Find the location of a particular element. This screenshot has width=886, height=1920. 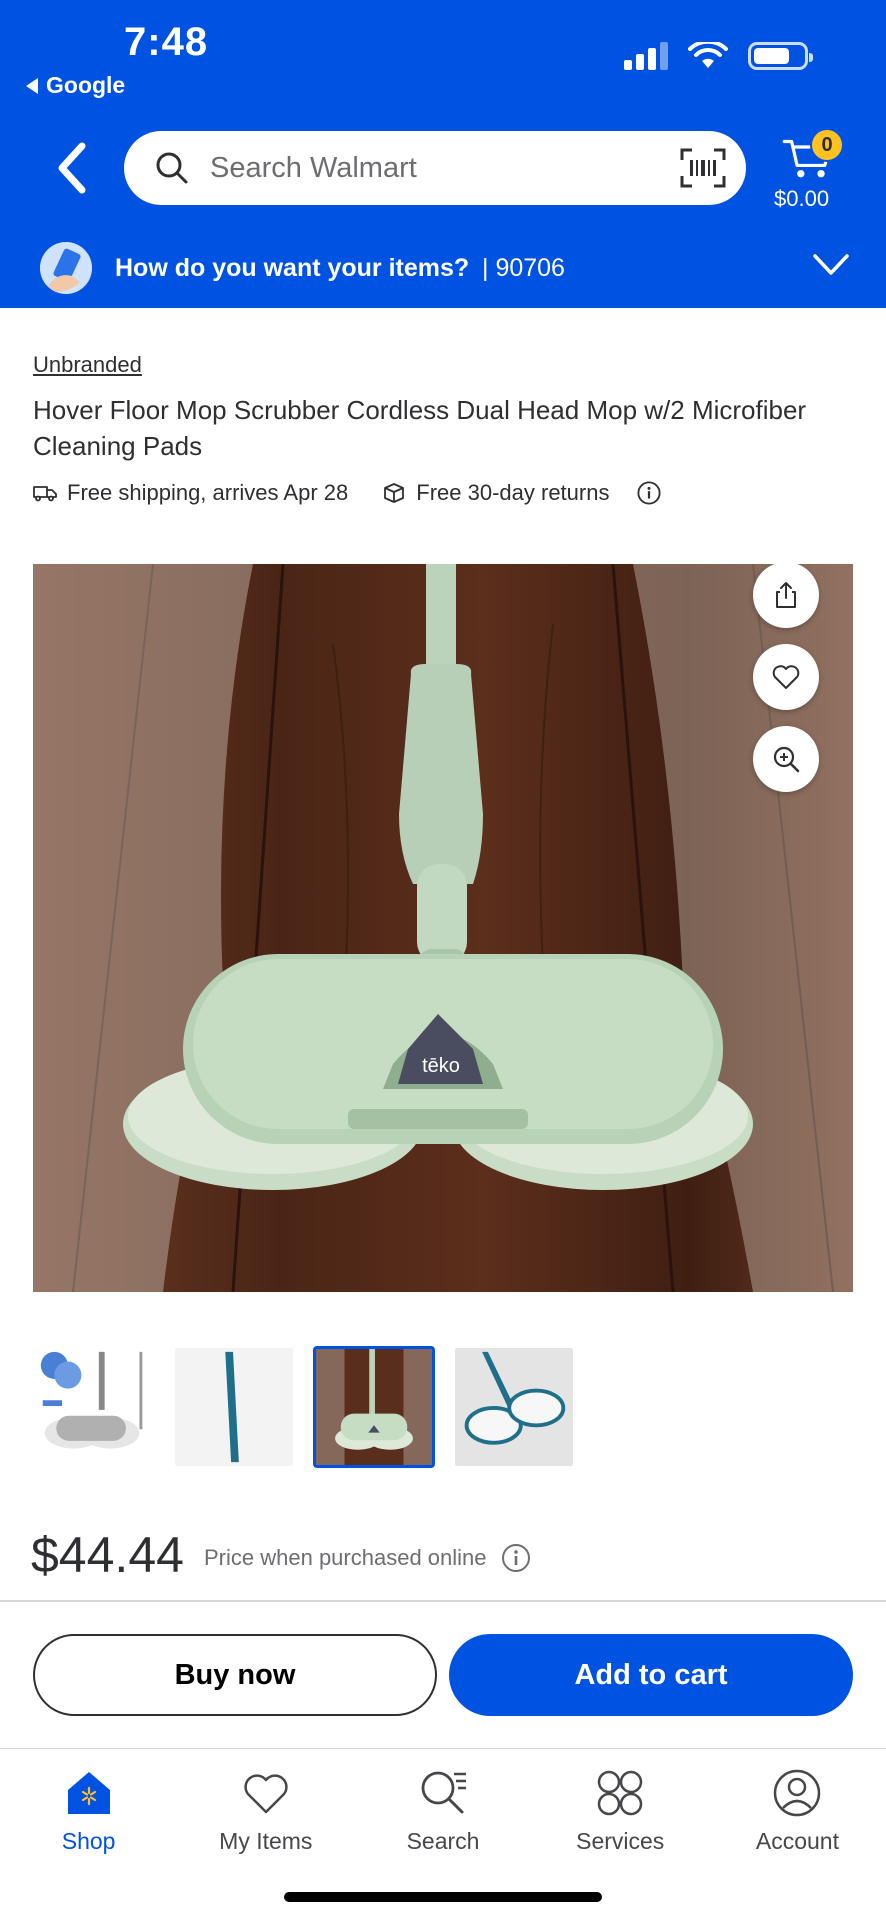

cart-count-badge: 0 is located at coordinates (827, 145).